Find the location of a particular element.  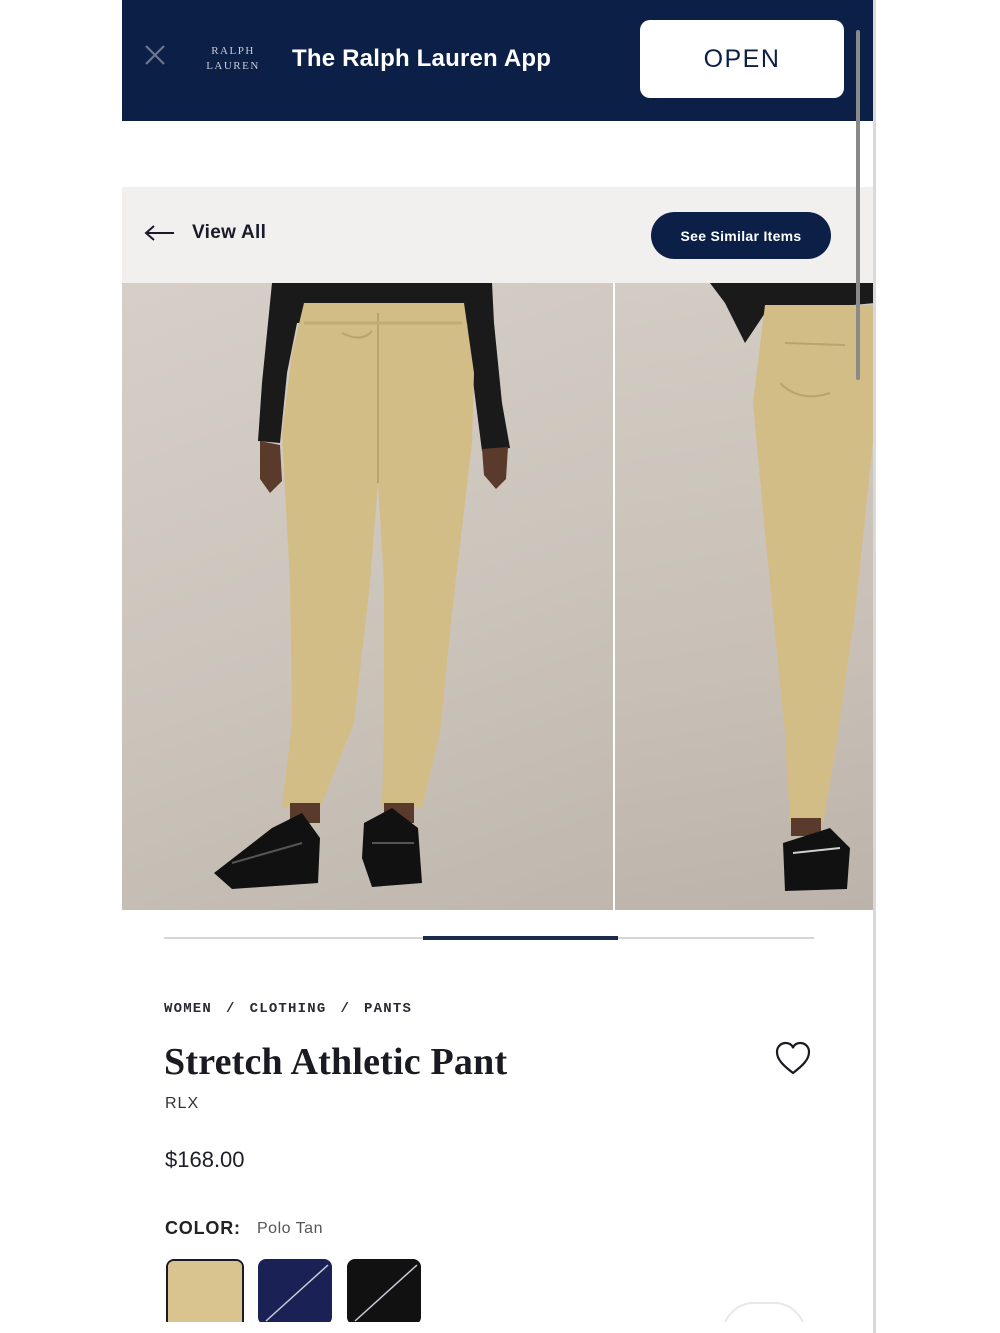

see-similar-items-button: See Similar Items is located at coordinates (741, 235).